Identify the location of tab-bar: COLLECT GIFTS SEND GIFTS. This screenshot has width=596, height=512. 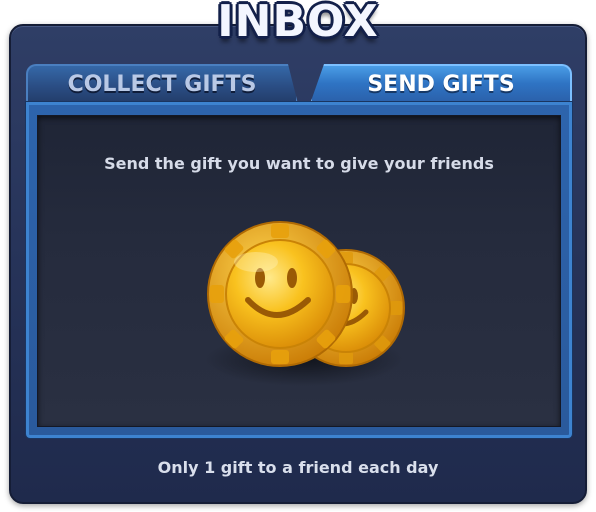
(299, 84).